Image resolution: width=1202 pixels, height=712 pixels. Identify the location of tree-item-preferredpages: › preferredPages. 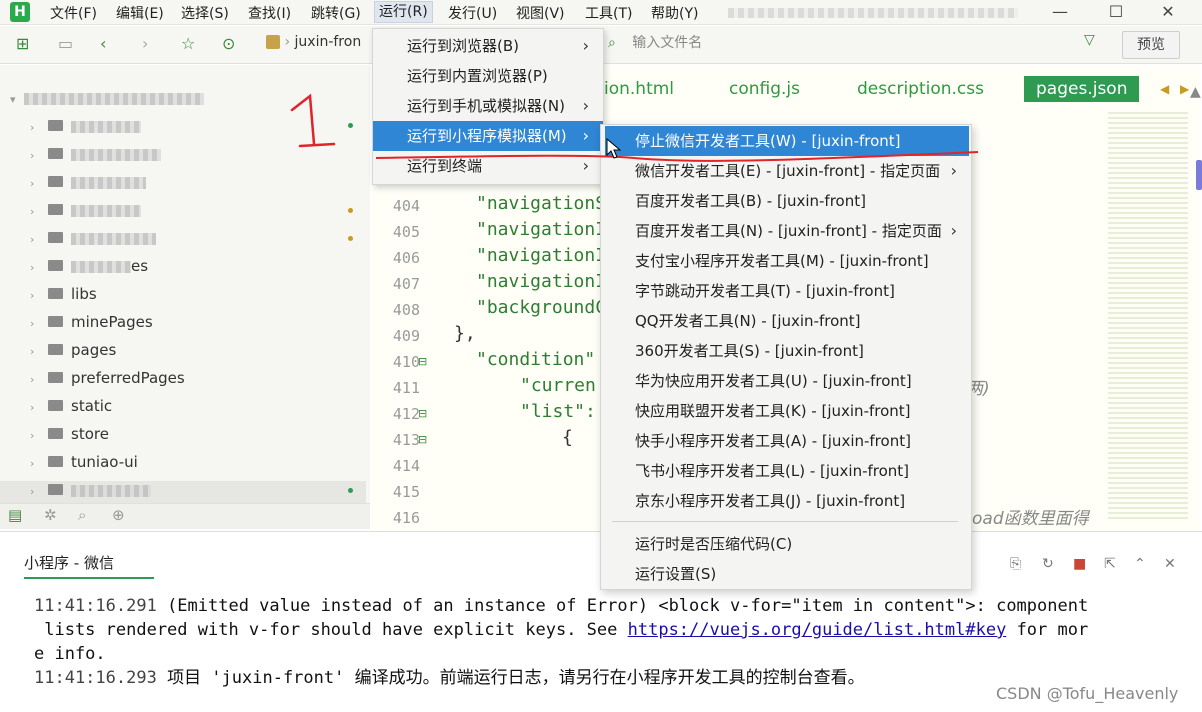
(107, 380).